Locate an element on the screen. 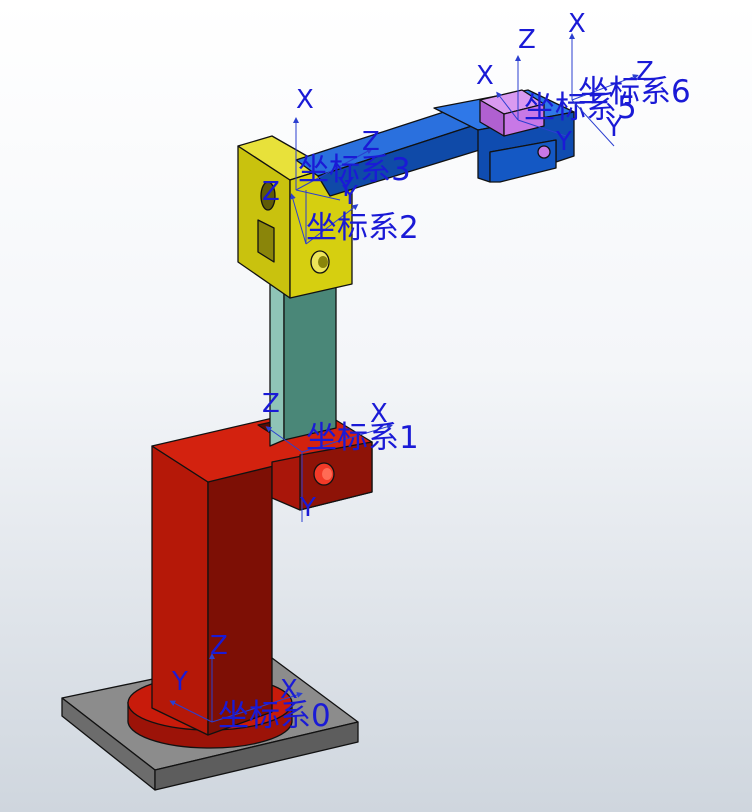 The image size is (752, 812). frame-5-axis-y: Y is located at coordinates (563, 142).